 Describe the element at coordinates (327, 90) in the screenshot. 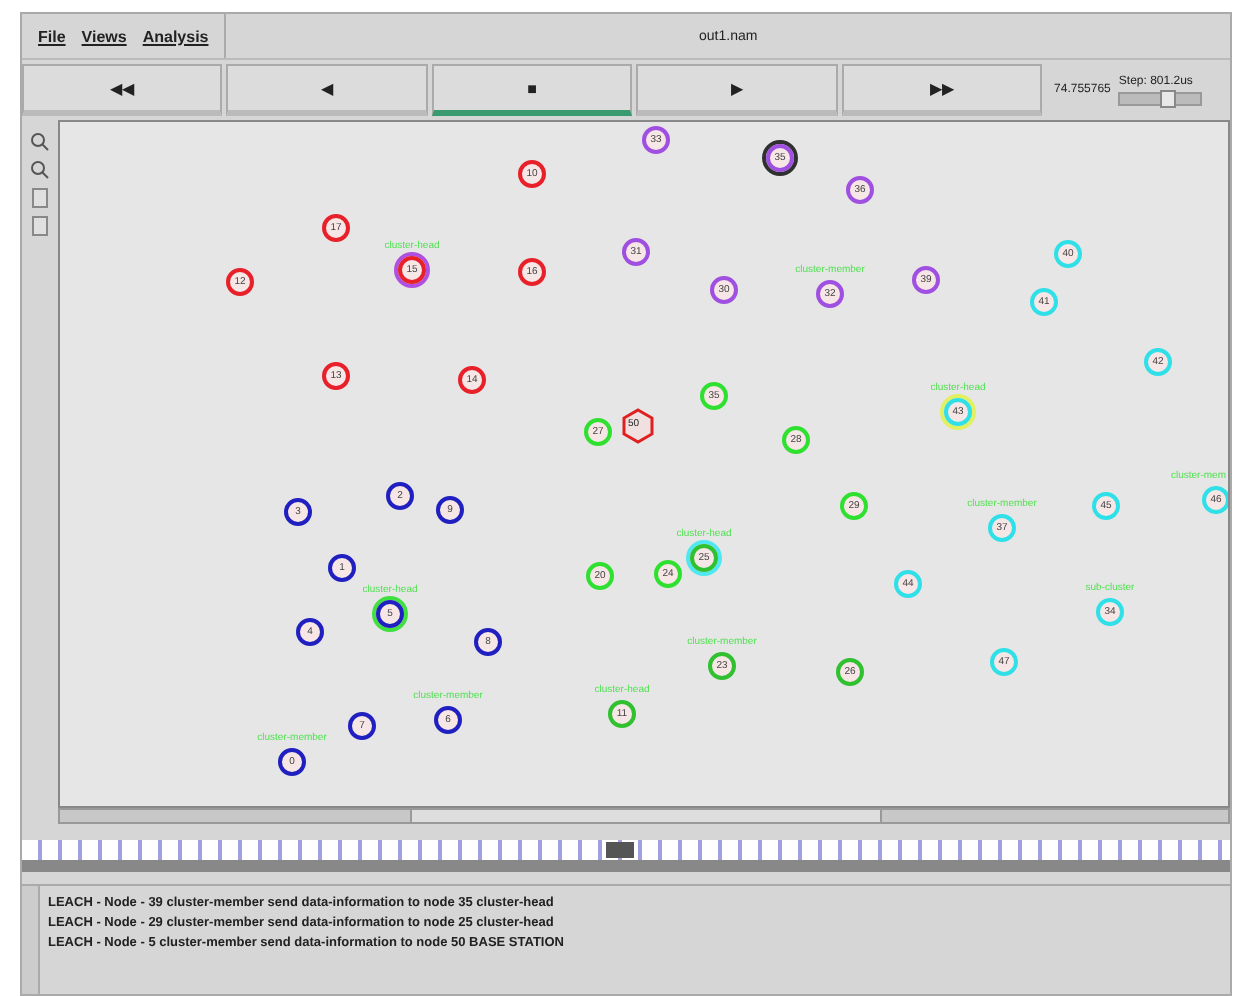

I see `playback-button: ◀` at that location.